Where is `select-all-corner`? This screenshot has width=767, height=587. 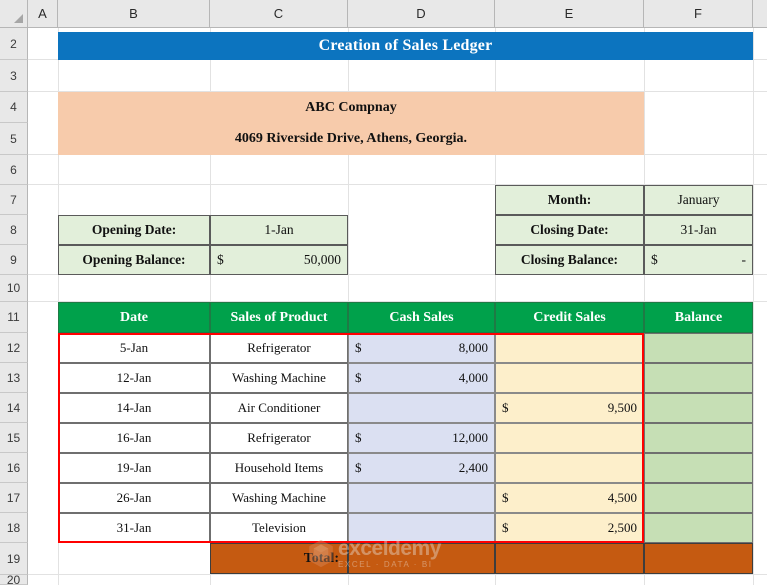
select-all-corner is located at coordinates (14, 14).